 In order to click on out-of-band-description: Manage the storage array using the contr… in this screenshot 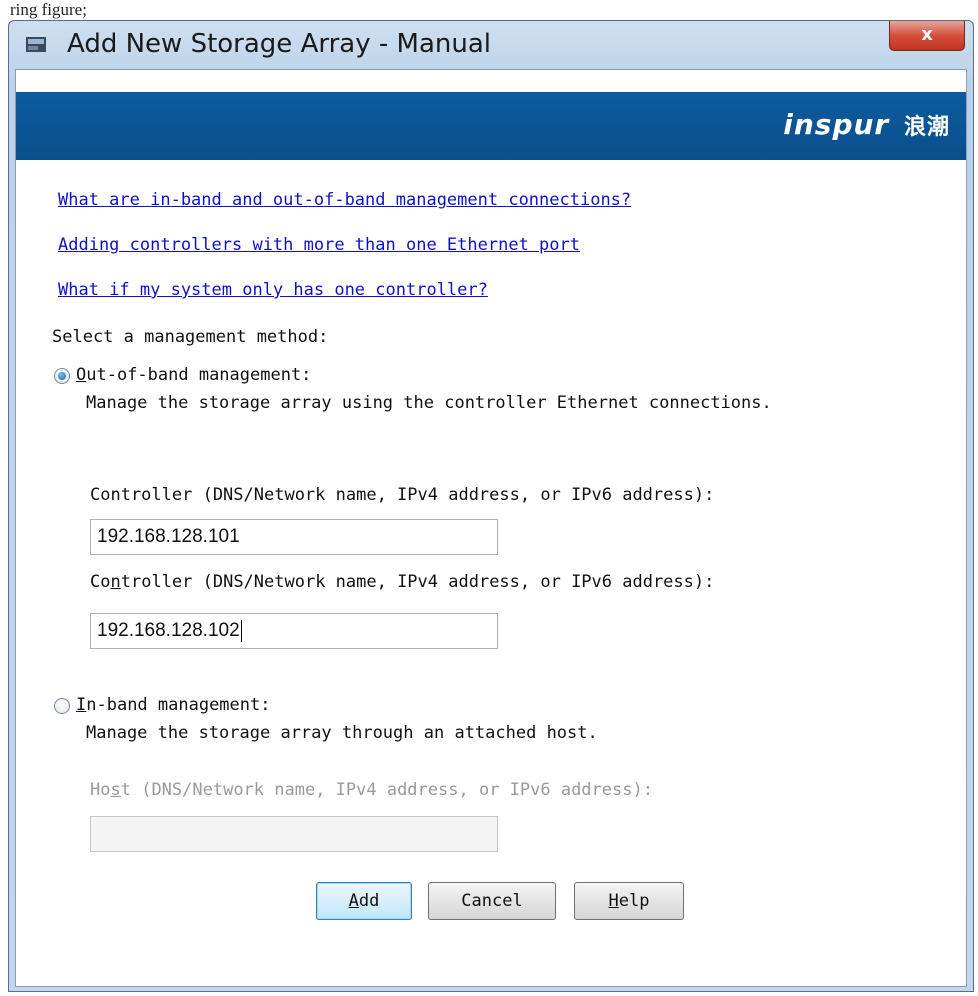, I will do `click(429, 403)`.